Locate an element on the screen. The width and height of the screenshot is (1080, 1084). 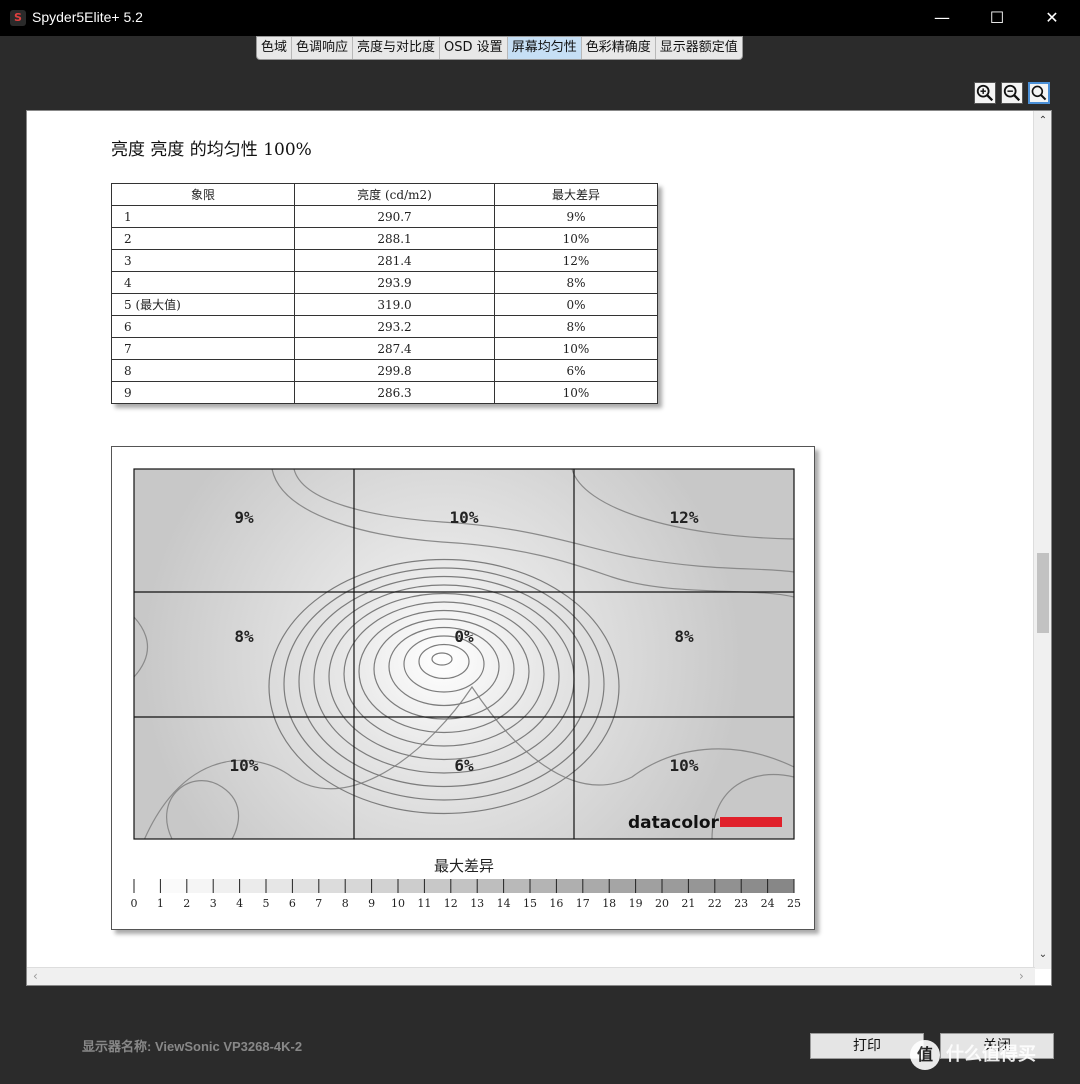
luminance-cell: 288.1 is located at coordinates (394, 238).